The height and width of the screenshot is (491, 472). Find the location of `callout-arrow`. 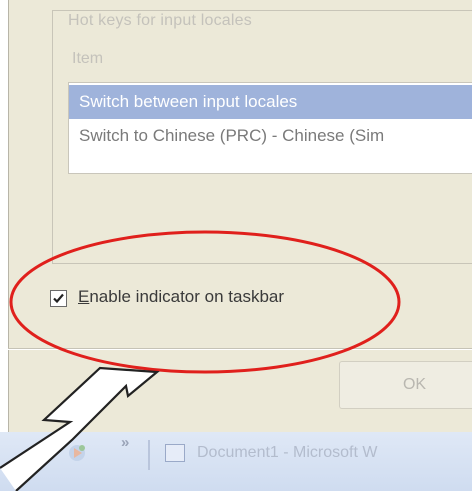

callout-arrow is located at coordinates (80, 428).